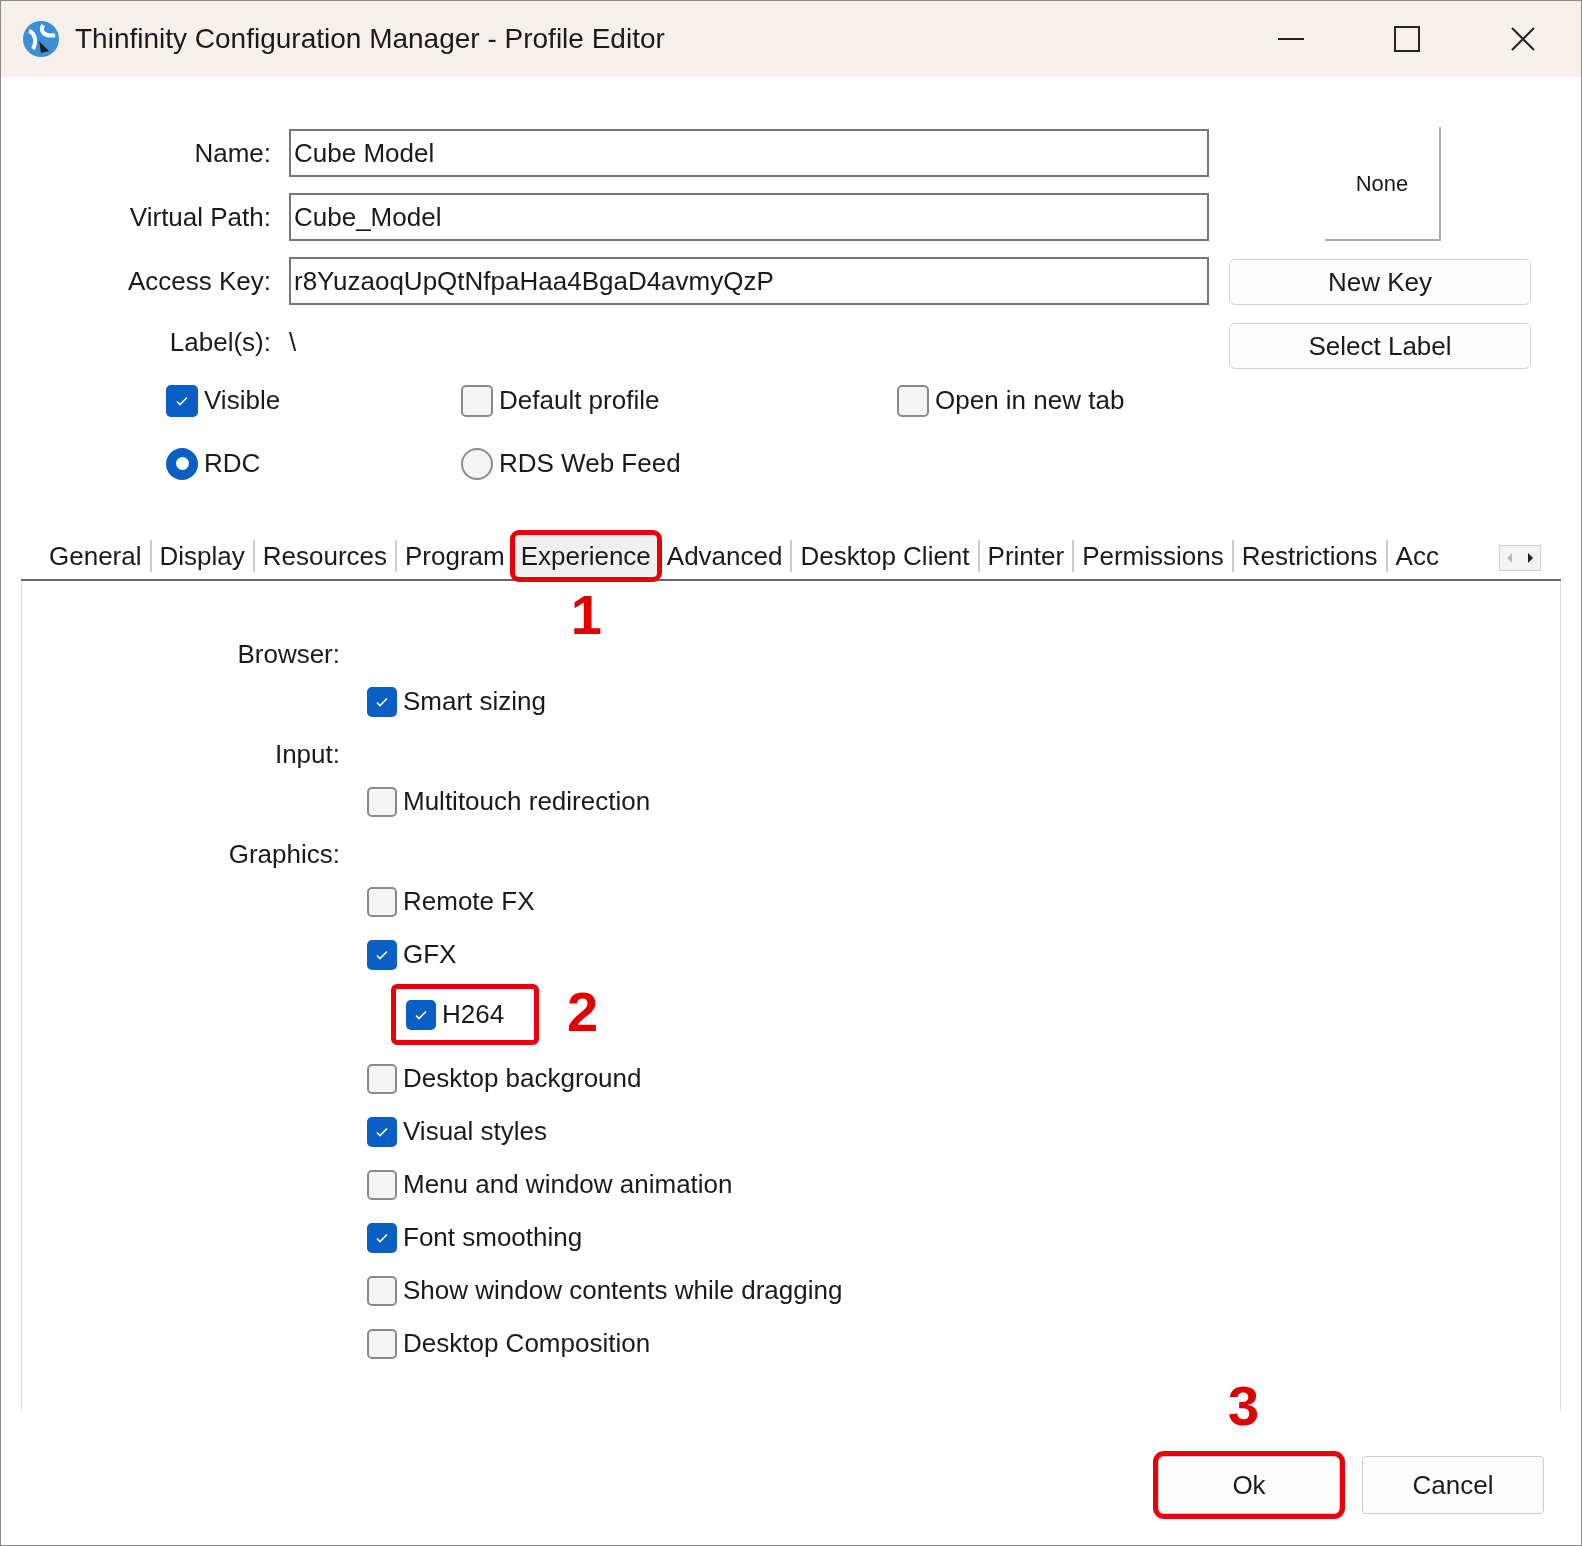 This screenshot has width=1582, height=1546. What do you see at coordinates (220, 342) in the screenshot?
I see `field-label: Label(s):` at bounding box center [220, 342].